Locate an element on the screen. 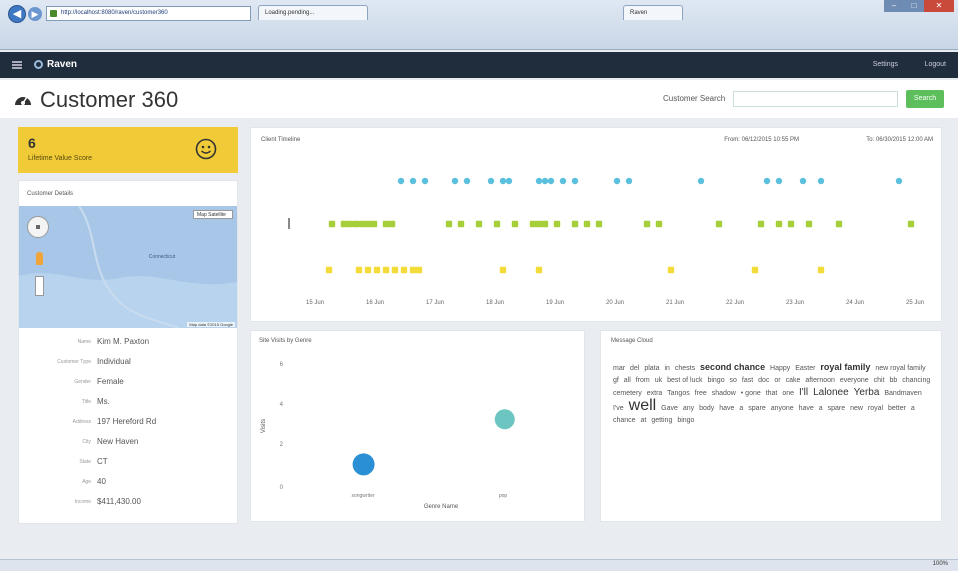 The image size is (958, 571). cloud-word: one is located at coordinates (788, 393).